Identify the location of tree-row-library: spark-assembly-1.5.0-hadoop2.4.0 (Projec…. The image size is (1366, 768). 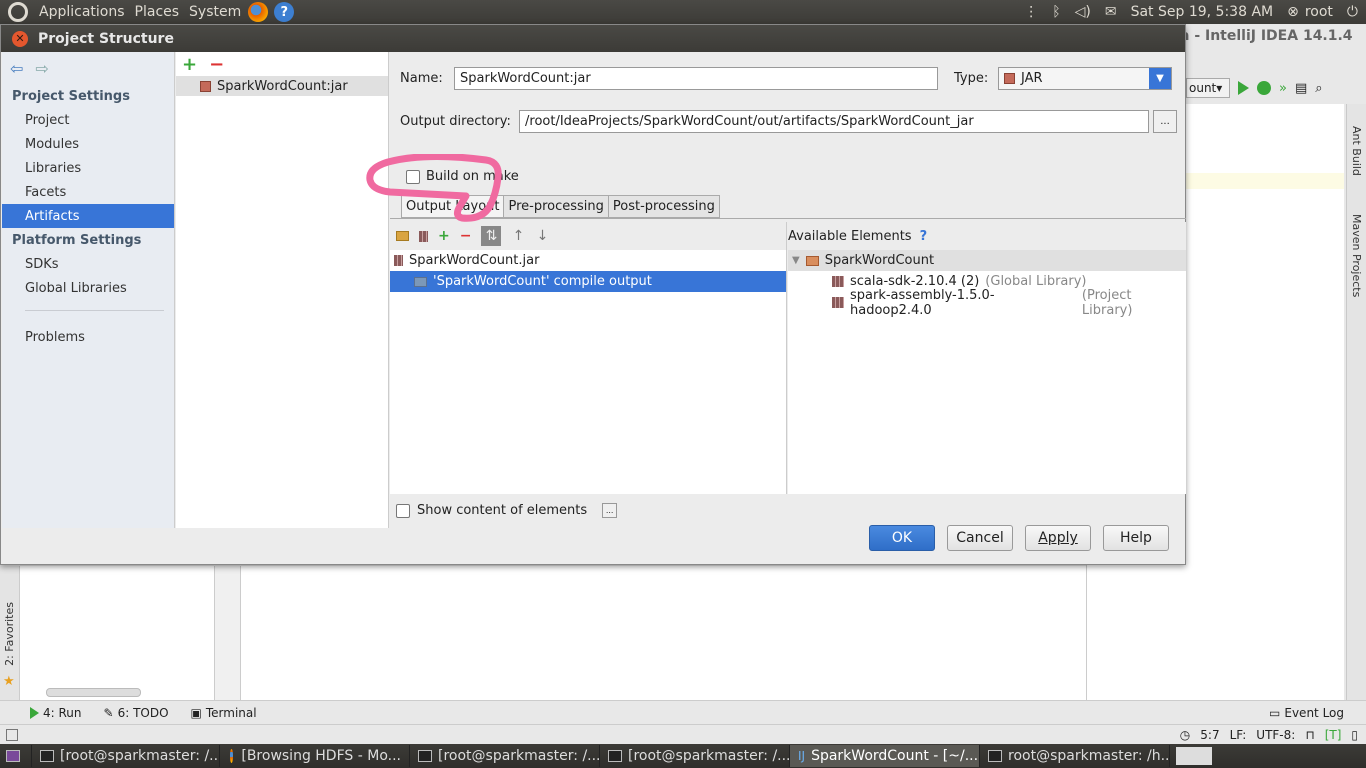
(987, 303).